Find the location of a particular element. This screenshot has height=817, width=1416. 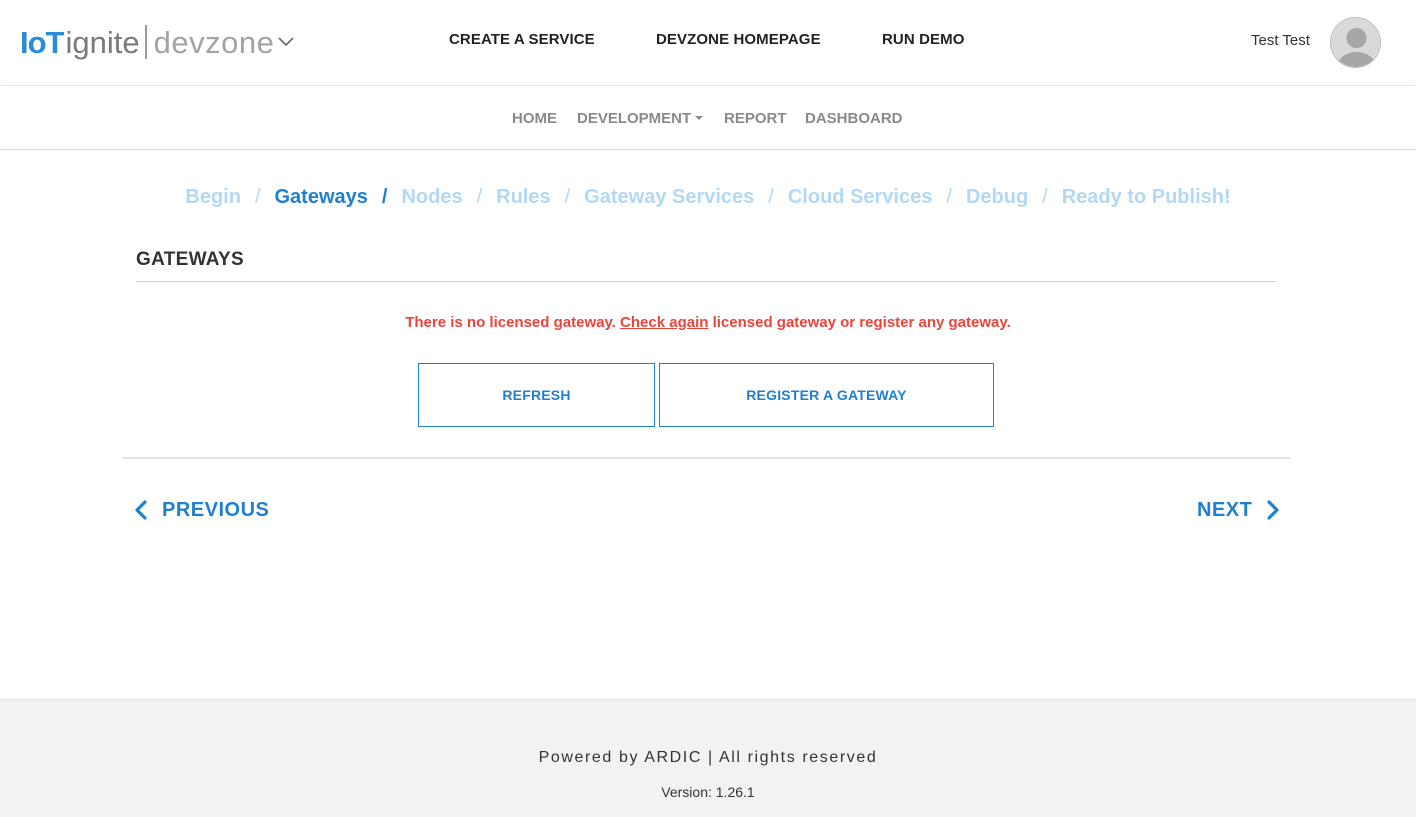

chevron-left-icon is located at coordinates (141, 510).